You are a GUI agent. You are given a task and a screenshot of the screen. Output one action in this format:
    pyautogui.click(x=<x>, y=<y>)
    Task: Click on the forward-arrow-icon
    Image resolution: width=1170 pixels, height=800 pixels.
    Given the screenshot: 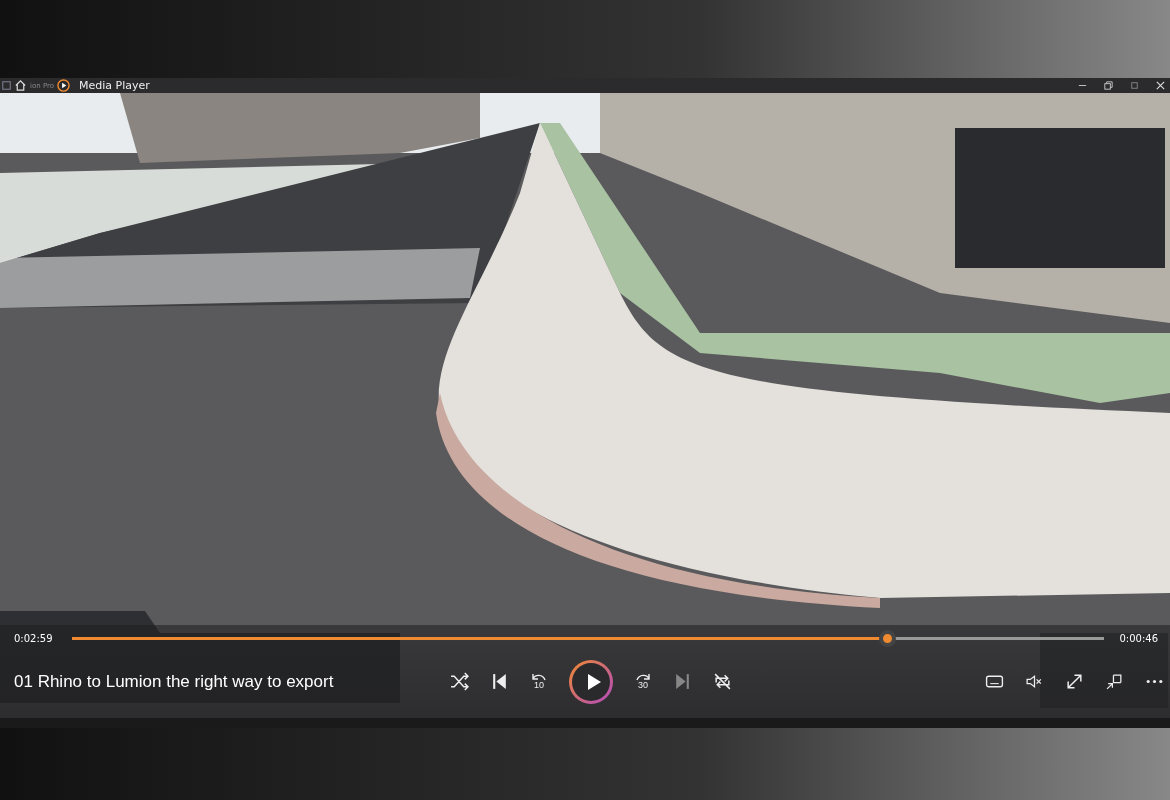 What is the action you would take?
    pyautogui.click(x=643, y=677)
    